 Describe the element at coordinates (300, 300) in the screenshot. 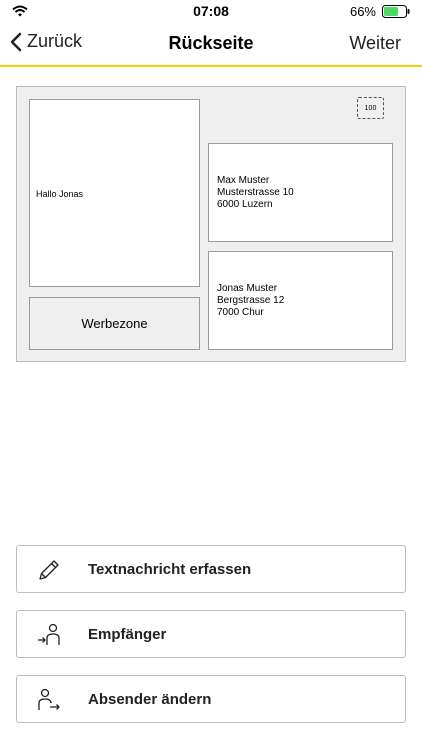

I see `recipient-address: Jonas Muster Bergstrasse 12 7000 Chur` at that location.